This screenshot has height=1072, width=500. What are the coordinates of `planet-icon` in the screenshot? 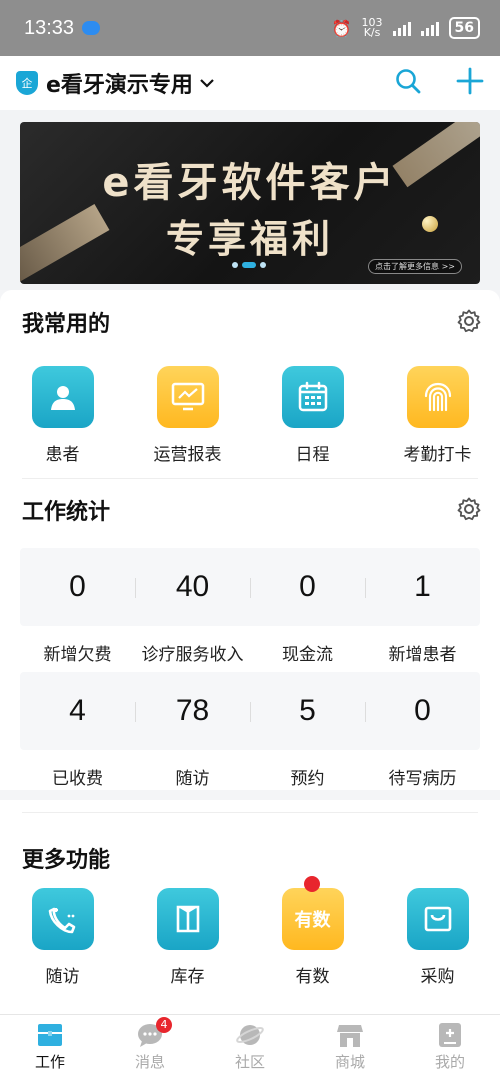 It's located at (250, 1035).